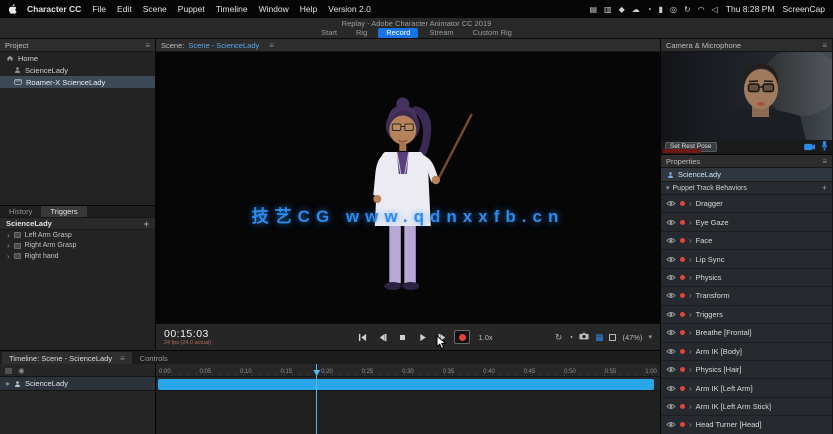 This screenshot has width=833, height=434. What do you see at coordinates (54, 9) in the screenshot?
I see `menubar-item: Character CC` at bounding box center [54, 9].